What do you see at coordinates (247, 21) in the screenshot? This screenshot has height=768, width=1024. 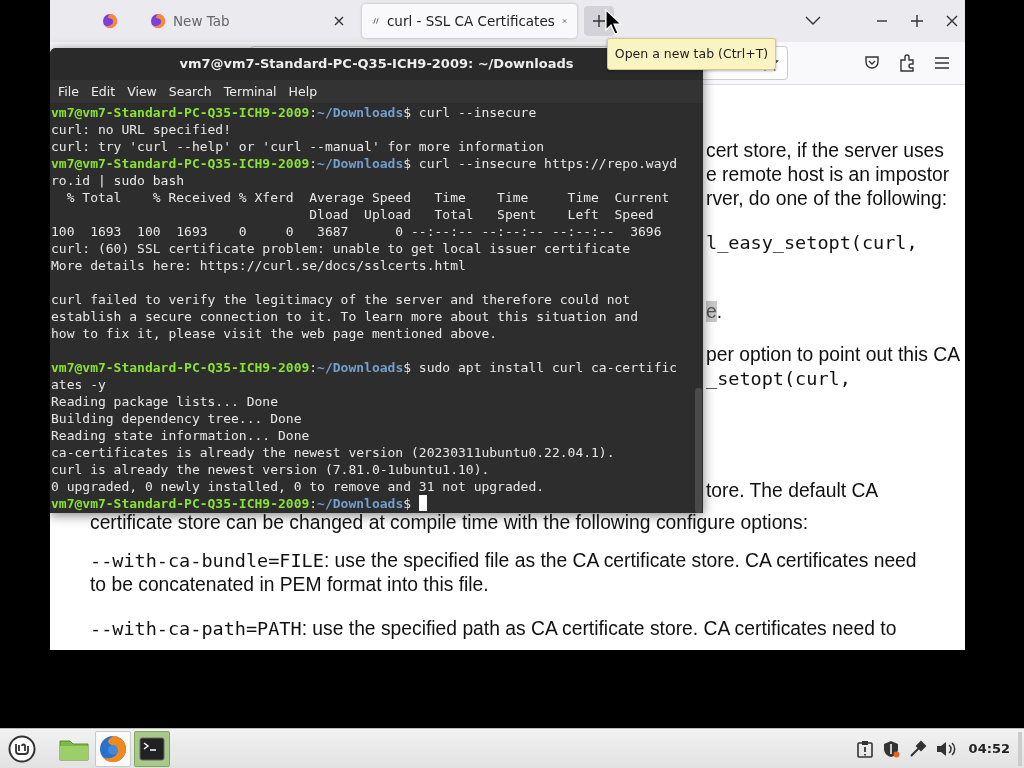 I see `browser-tab: New Tab` at bounding box center [247, 21].